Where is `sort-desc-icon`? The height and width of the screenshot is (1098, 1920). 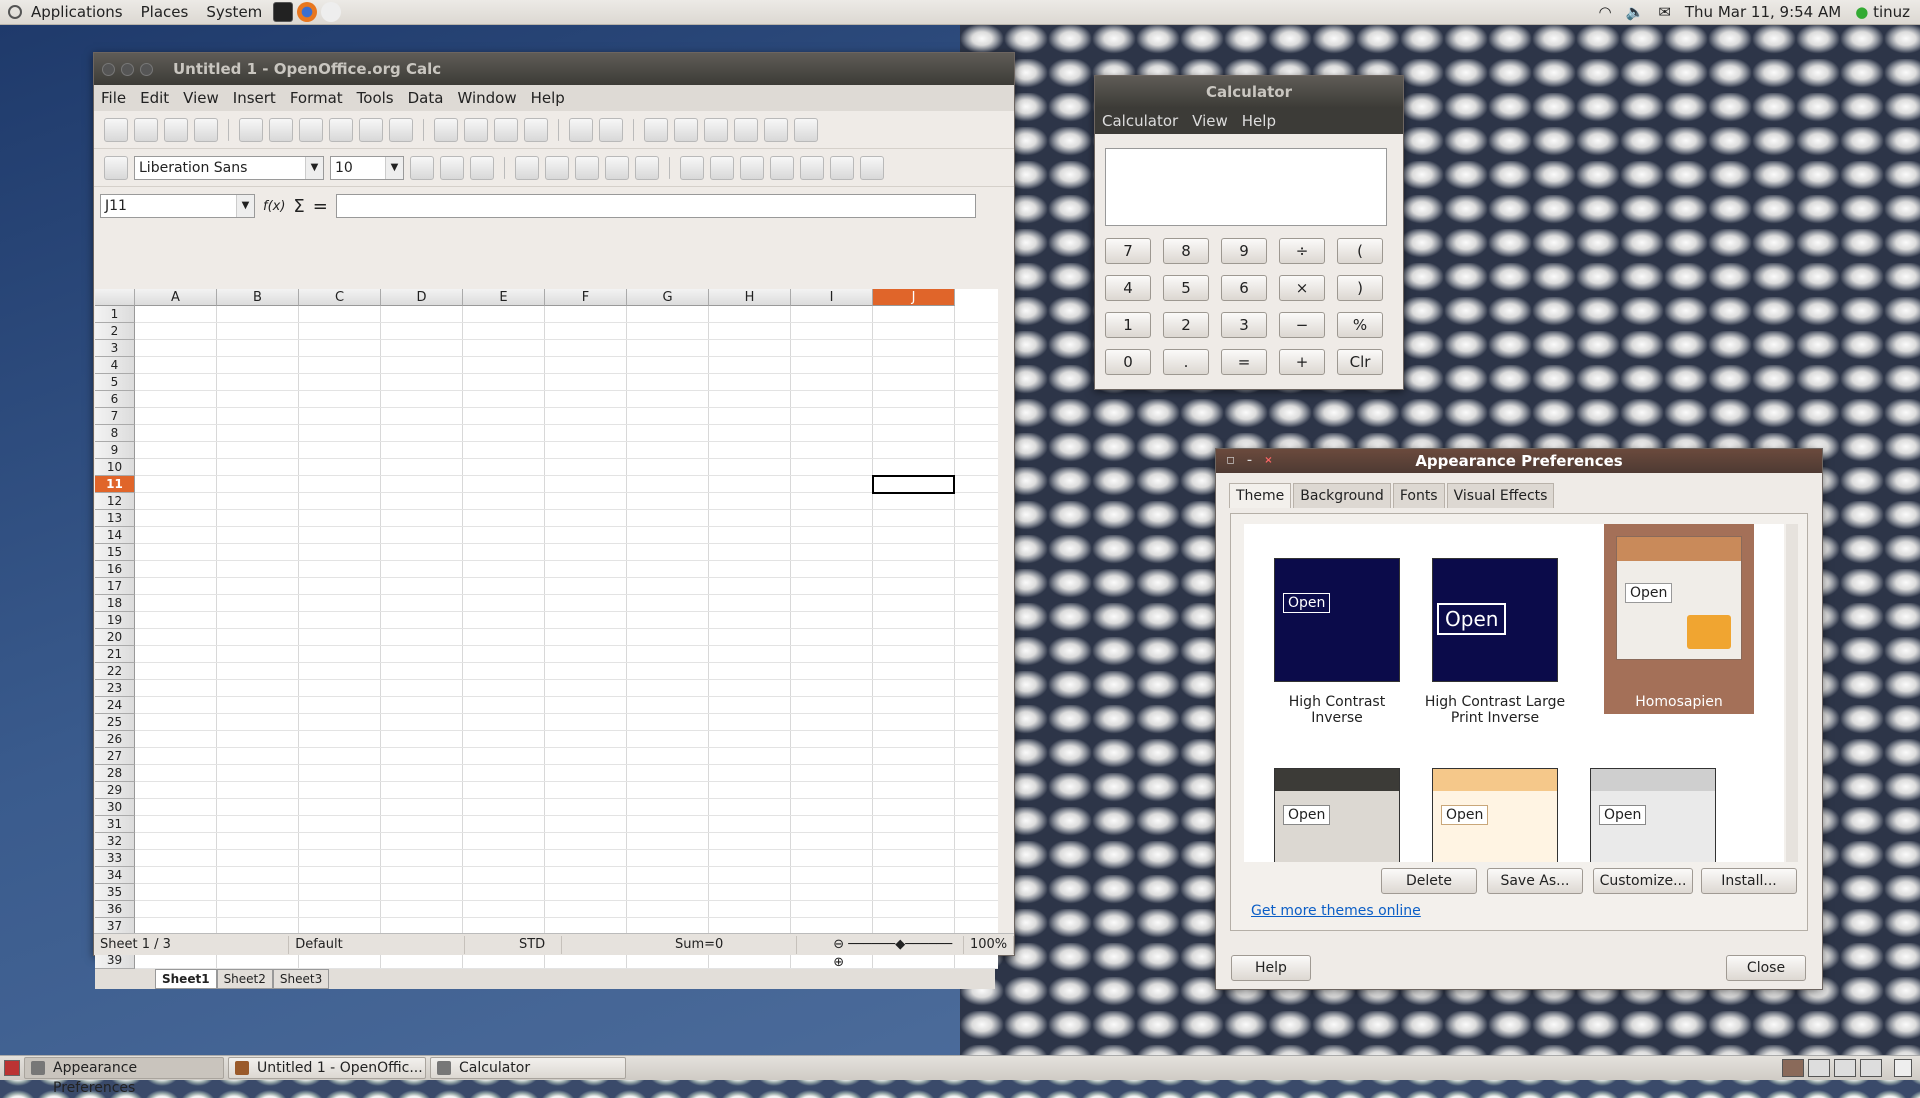 sort-desc-icon is located at coordinates (716, 129).